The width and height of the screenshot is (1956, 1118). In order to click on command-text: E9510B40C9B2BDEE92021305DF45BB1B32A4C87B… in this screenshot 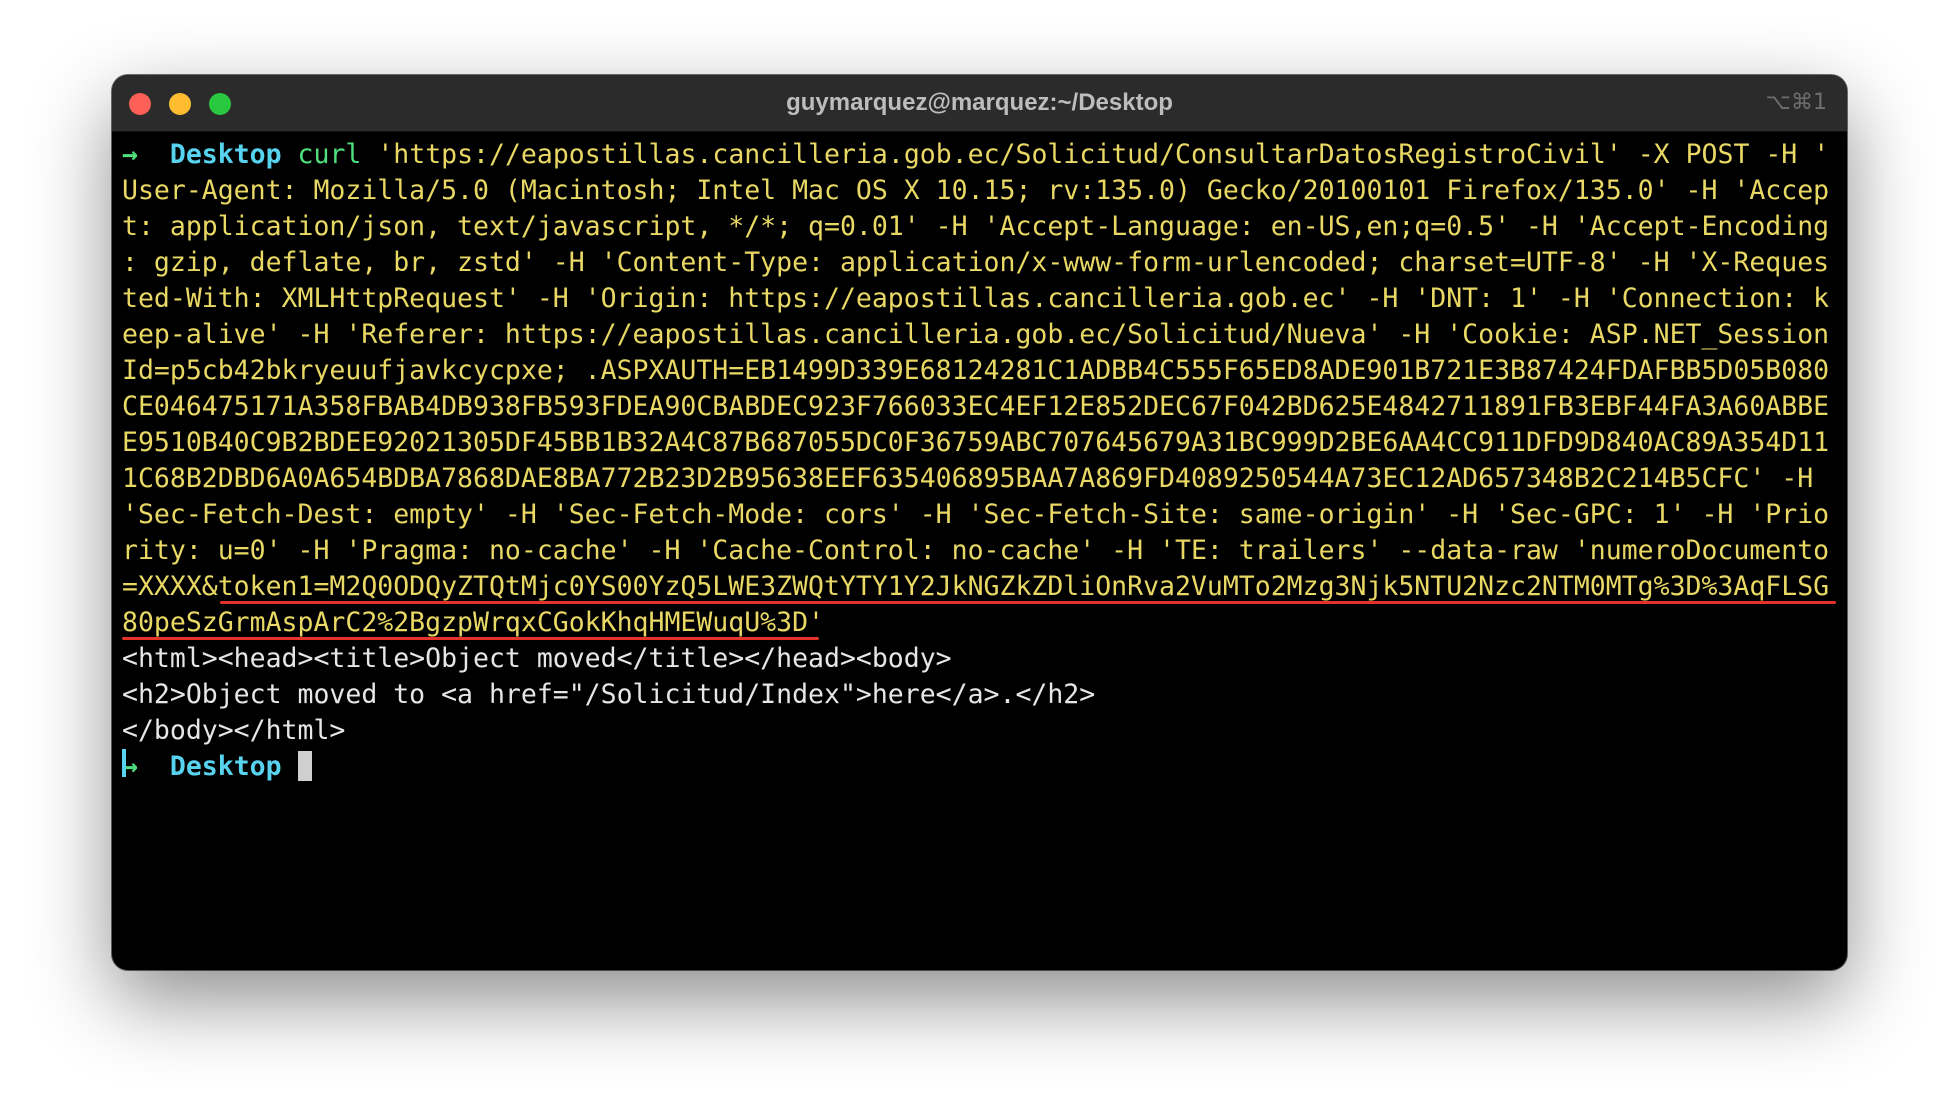, I will do `click(976, 442)`.